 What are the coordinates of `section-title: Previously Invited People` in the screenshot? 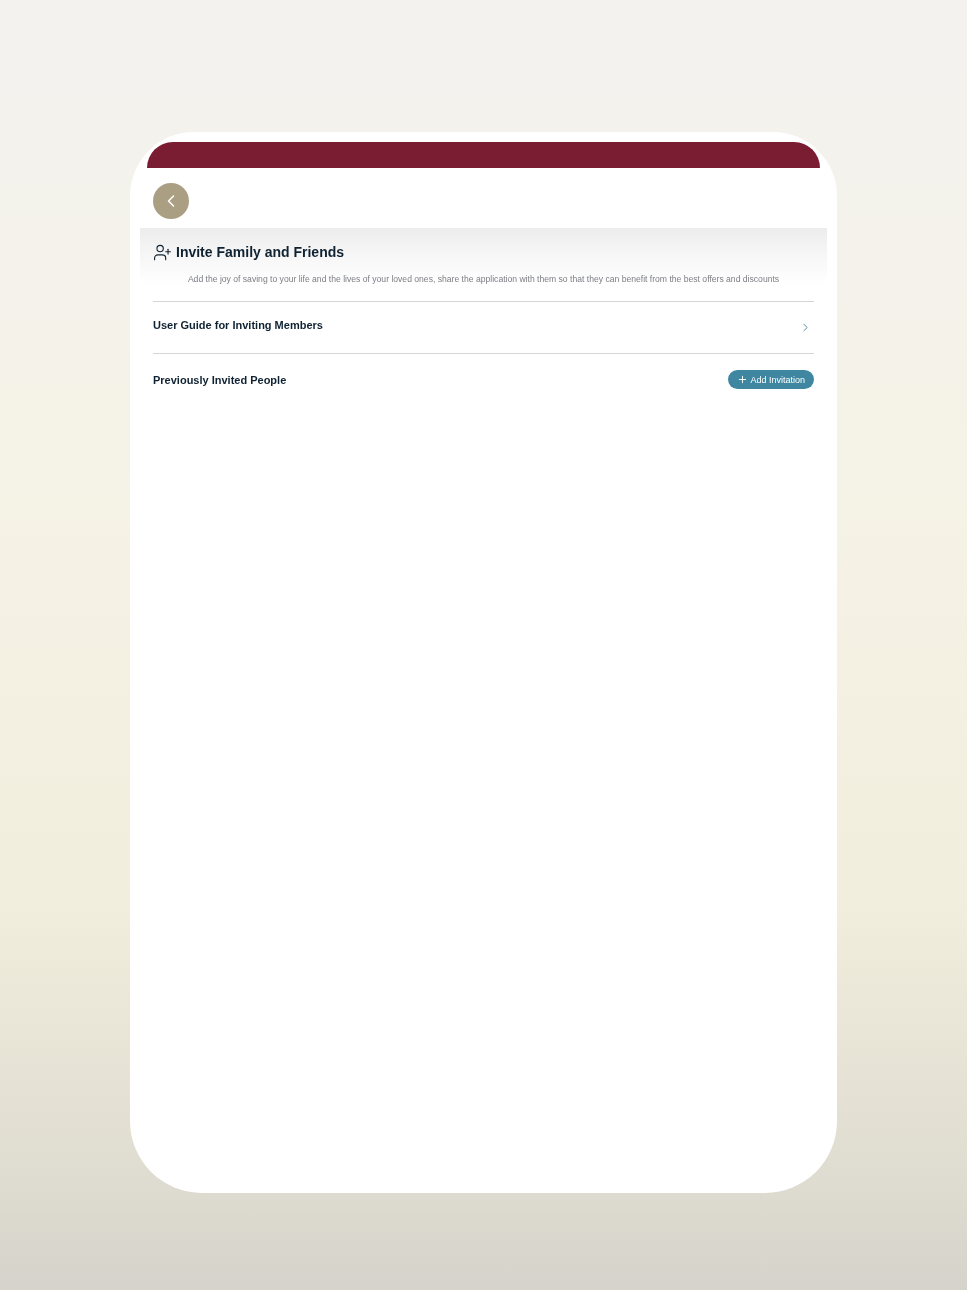 It's located at (220, 379).